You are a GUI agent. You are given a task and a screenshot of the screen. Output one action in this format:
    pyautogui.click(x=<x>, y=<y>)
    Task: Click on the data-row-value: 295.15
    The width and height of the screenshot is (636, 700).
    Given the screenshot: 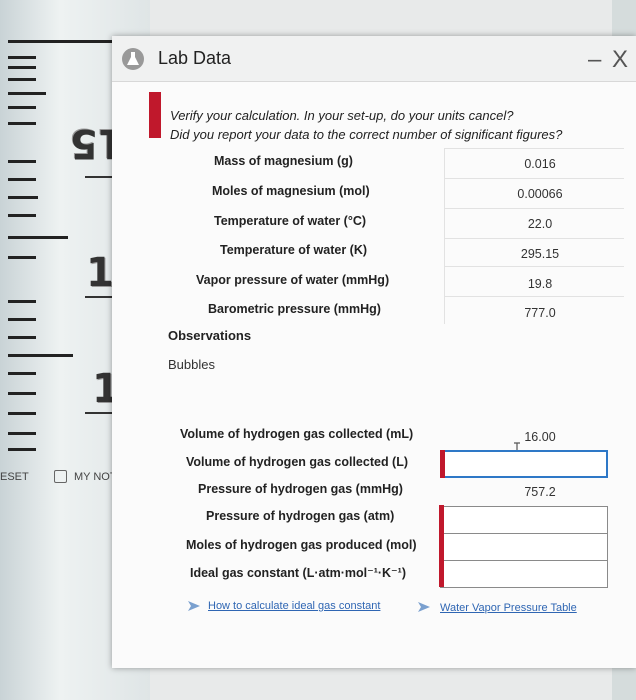 What is the action you would take?
    pyautogui.click(x=540, y=254)
    